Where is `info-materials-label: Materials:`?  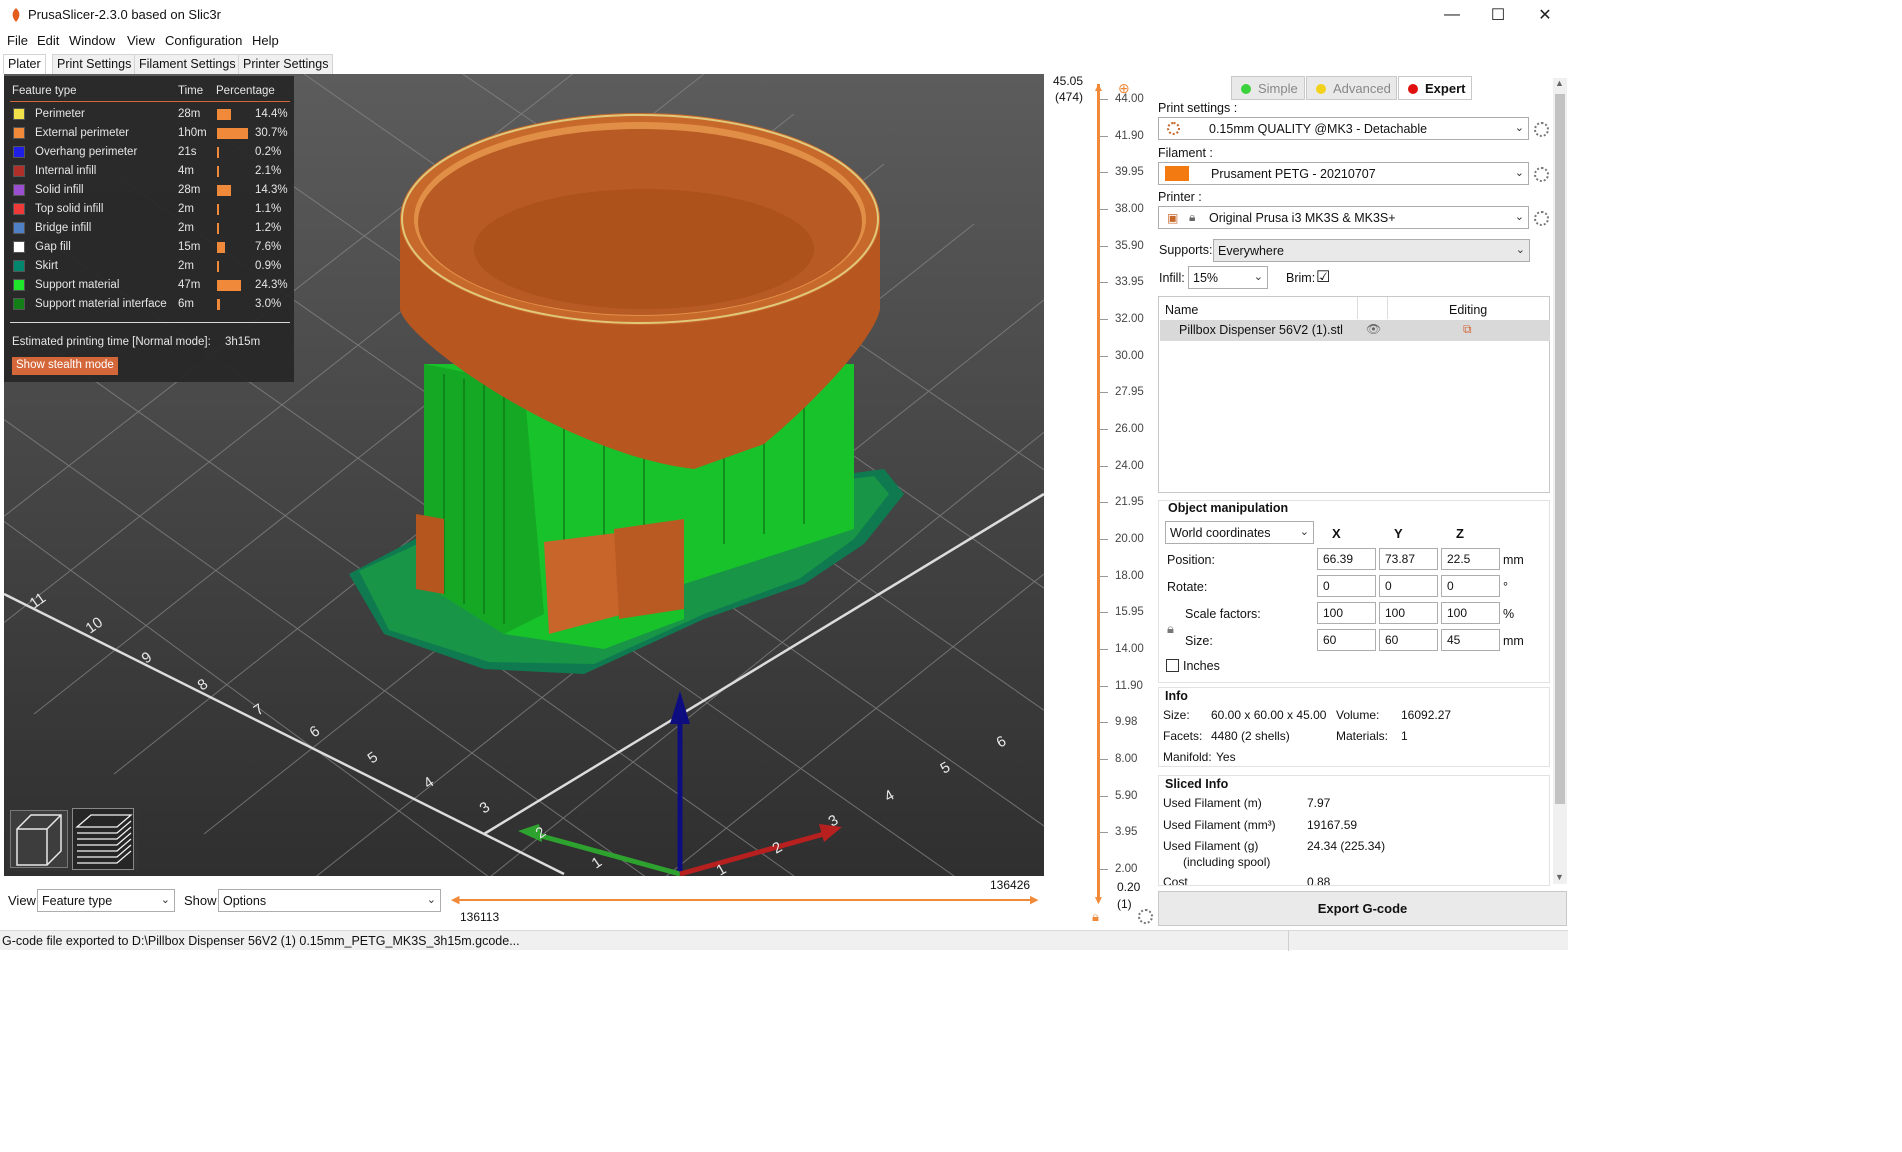 info-materials-label: Materials: is located at coordinates (1362, 736).